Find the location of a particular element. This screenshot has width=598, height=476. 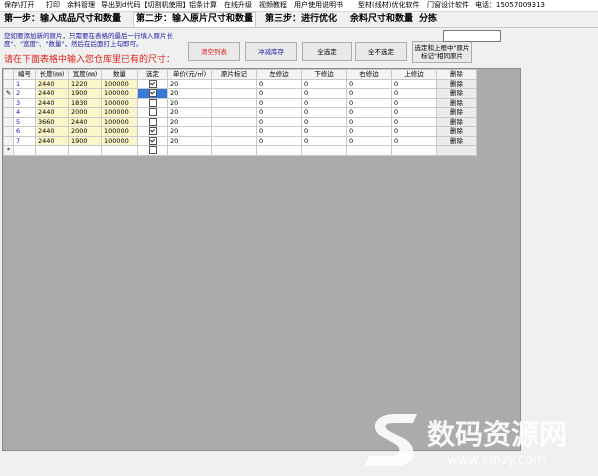

select-all-button: 全选定 is located at coordinates (327, 51).